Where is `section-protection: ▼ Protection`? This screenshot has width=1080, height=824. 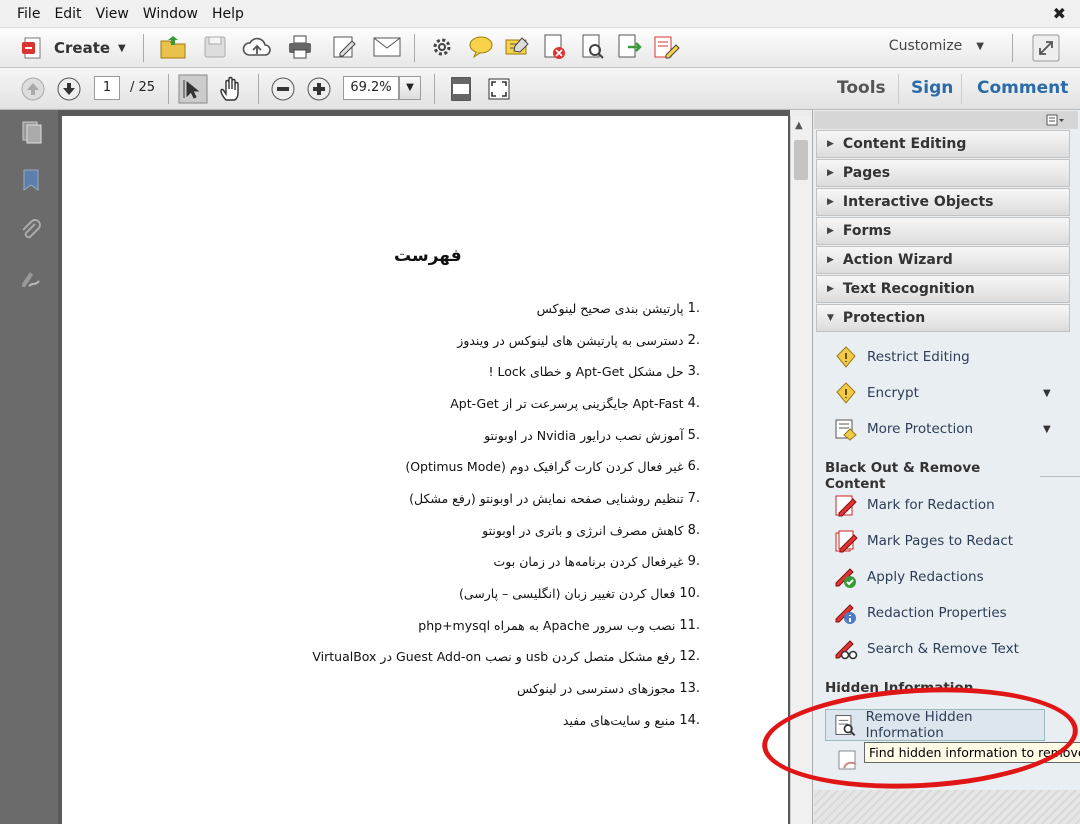 section-protection: ▼ Protection is located at coordinates (943, 318).